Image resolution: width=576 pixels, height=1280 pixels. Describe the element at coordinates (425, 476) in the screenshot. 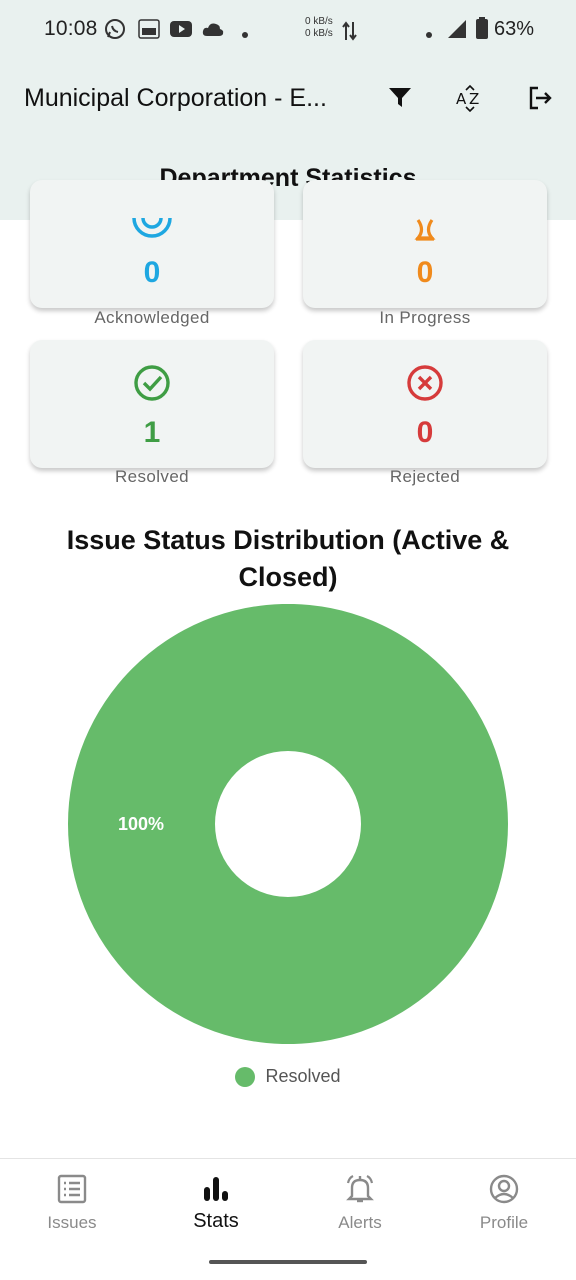

I see `rejected-label: Rejected` at that location.